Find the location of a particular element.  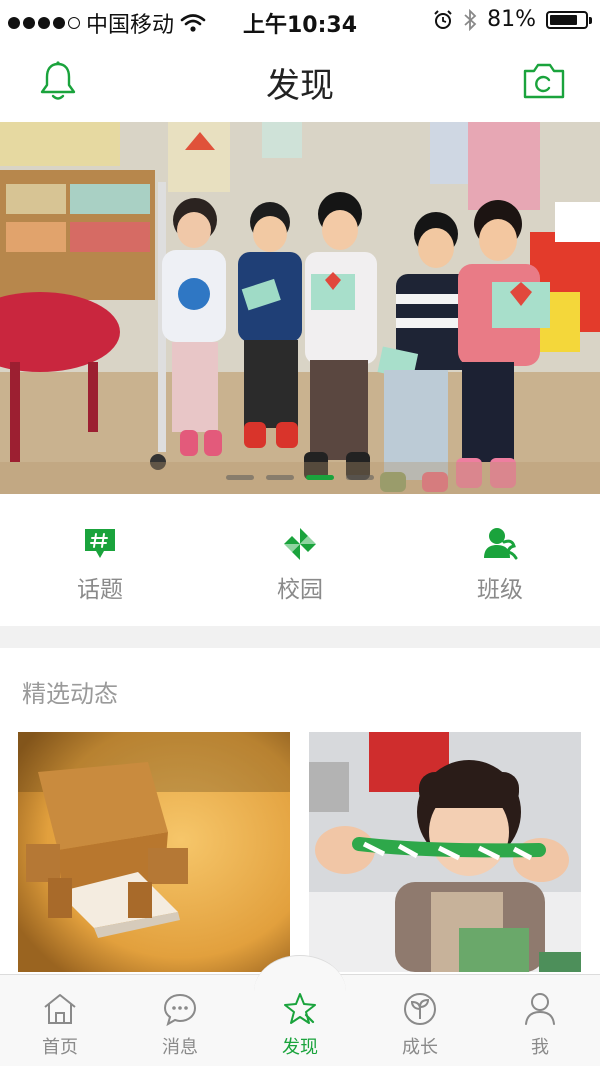

class-entry: 班级 is located at coordinates (500, 560).